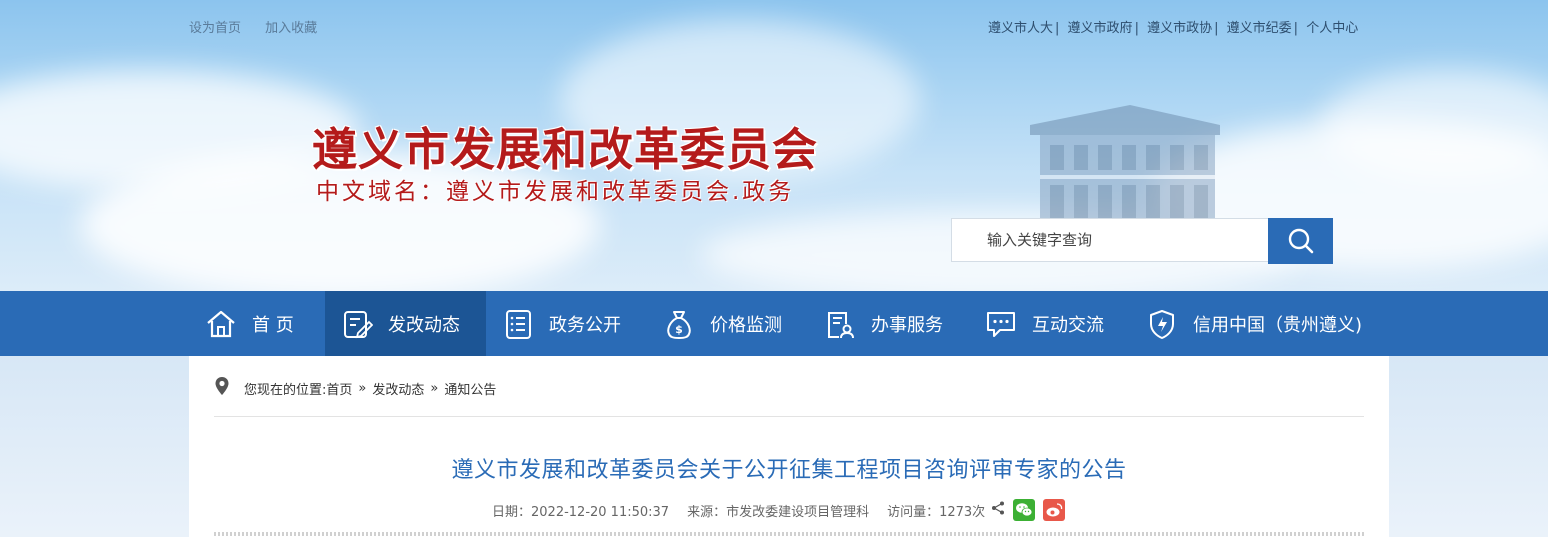 The height and width of the screenshot is (537, 1548). What do you see at coordinates (1122, 240) in the screenshot?
I see `search-input` at bounding box center [1122, 240].